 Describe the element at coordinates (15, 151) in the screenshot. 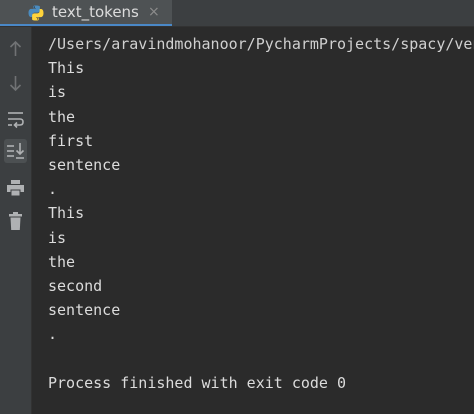

I see `scroll-to-end-icon` at that location.